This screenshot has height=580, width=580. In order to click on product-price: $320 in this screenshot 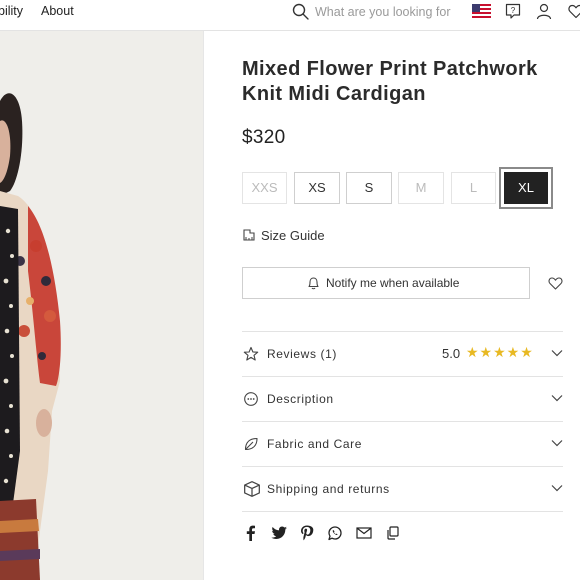, I will do `click(264, 137)`.